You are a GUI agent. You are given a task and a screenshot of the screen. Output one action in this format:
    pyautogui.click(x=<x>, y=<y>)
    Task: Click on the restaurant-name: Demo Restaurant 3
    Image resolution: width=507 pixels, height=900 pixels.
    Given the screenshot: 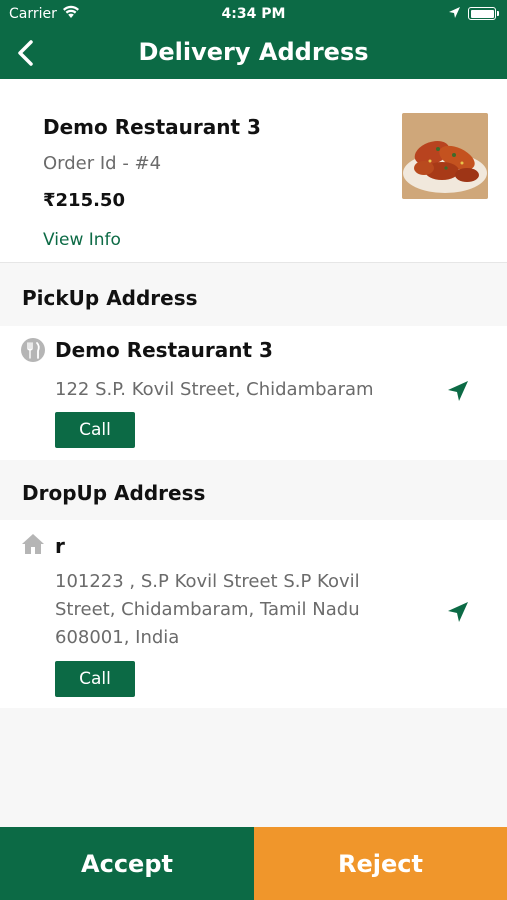 What is the action you would take?
    pyautogui.click(x=152, y=127)
    